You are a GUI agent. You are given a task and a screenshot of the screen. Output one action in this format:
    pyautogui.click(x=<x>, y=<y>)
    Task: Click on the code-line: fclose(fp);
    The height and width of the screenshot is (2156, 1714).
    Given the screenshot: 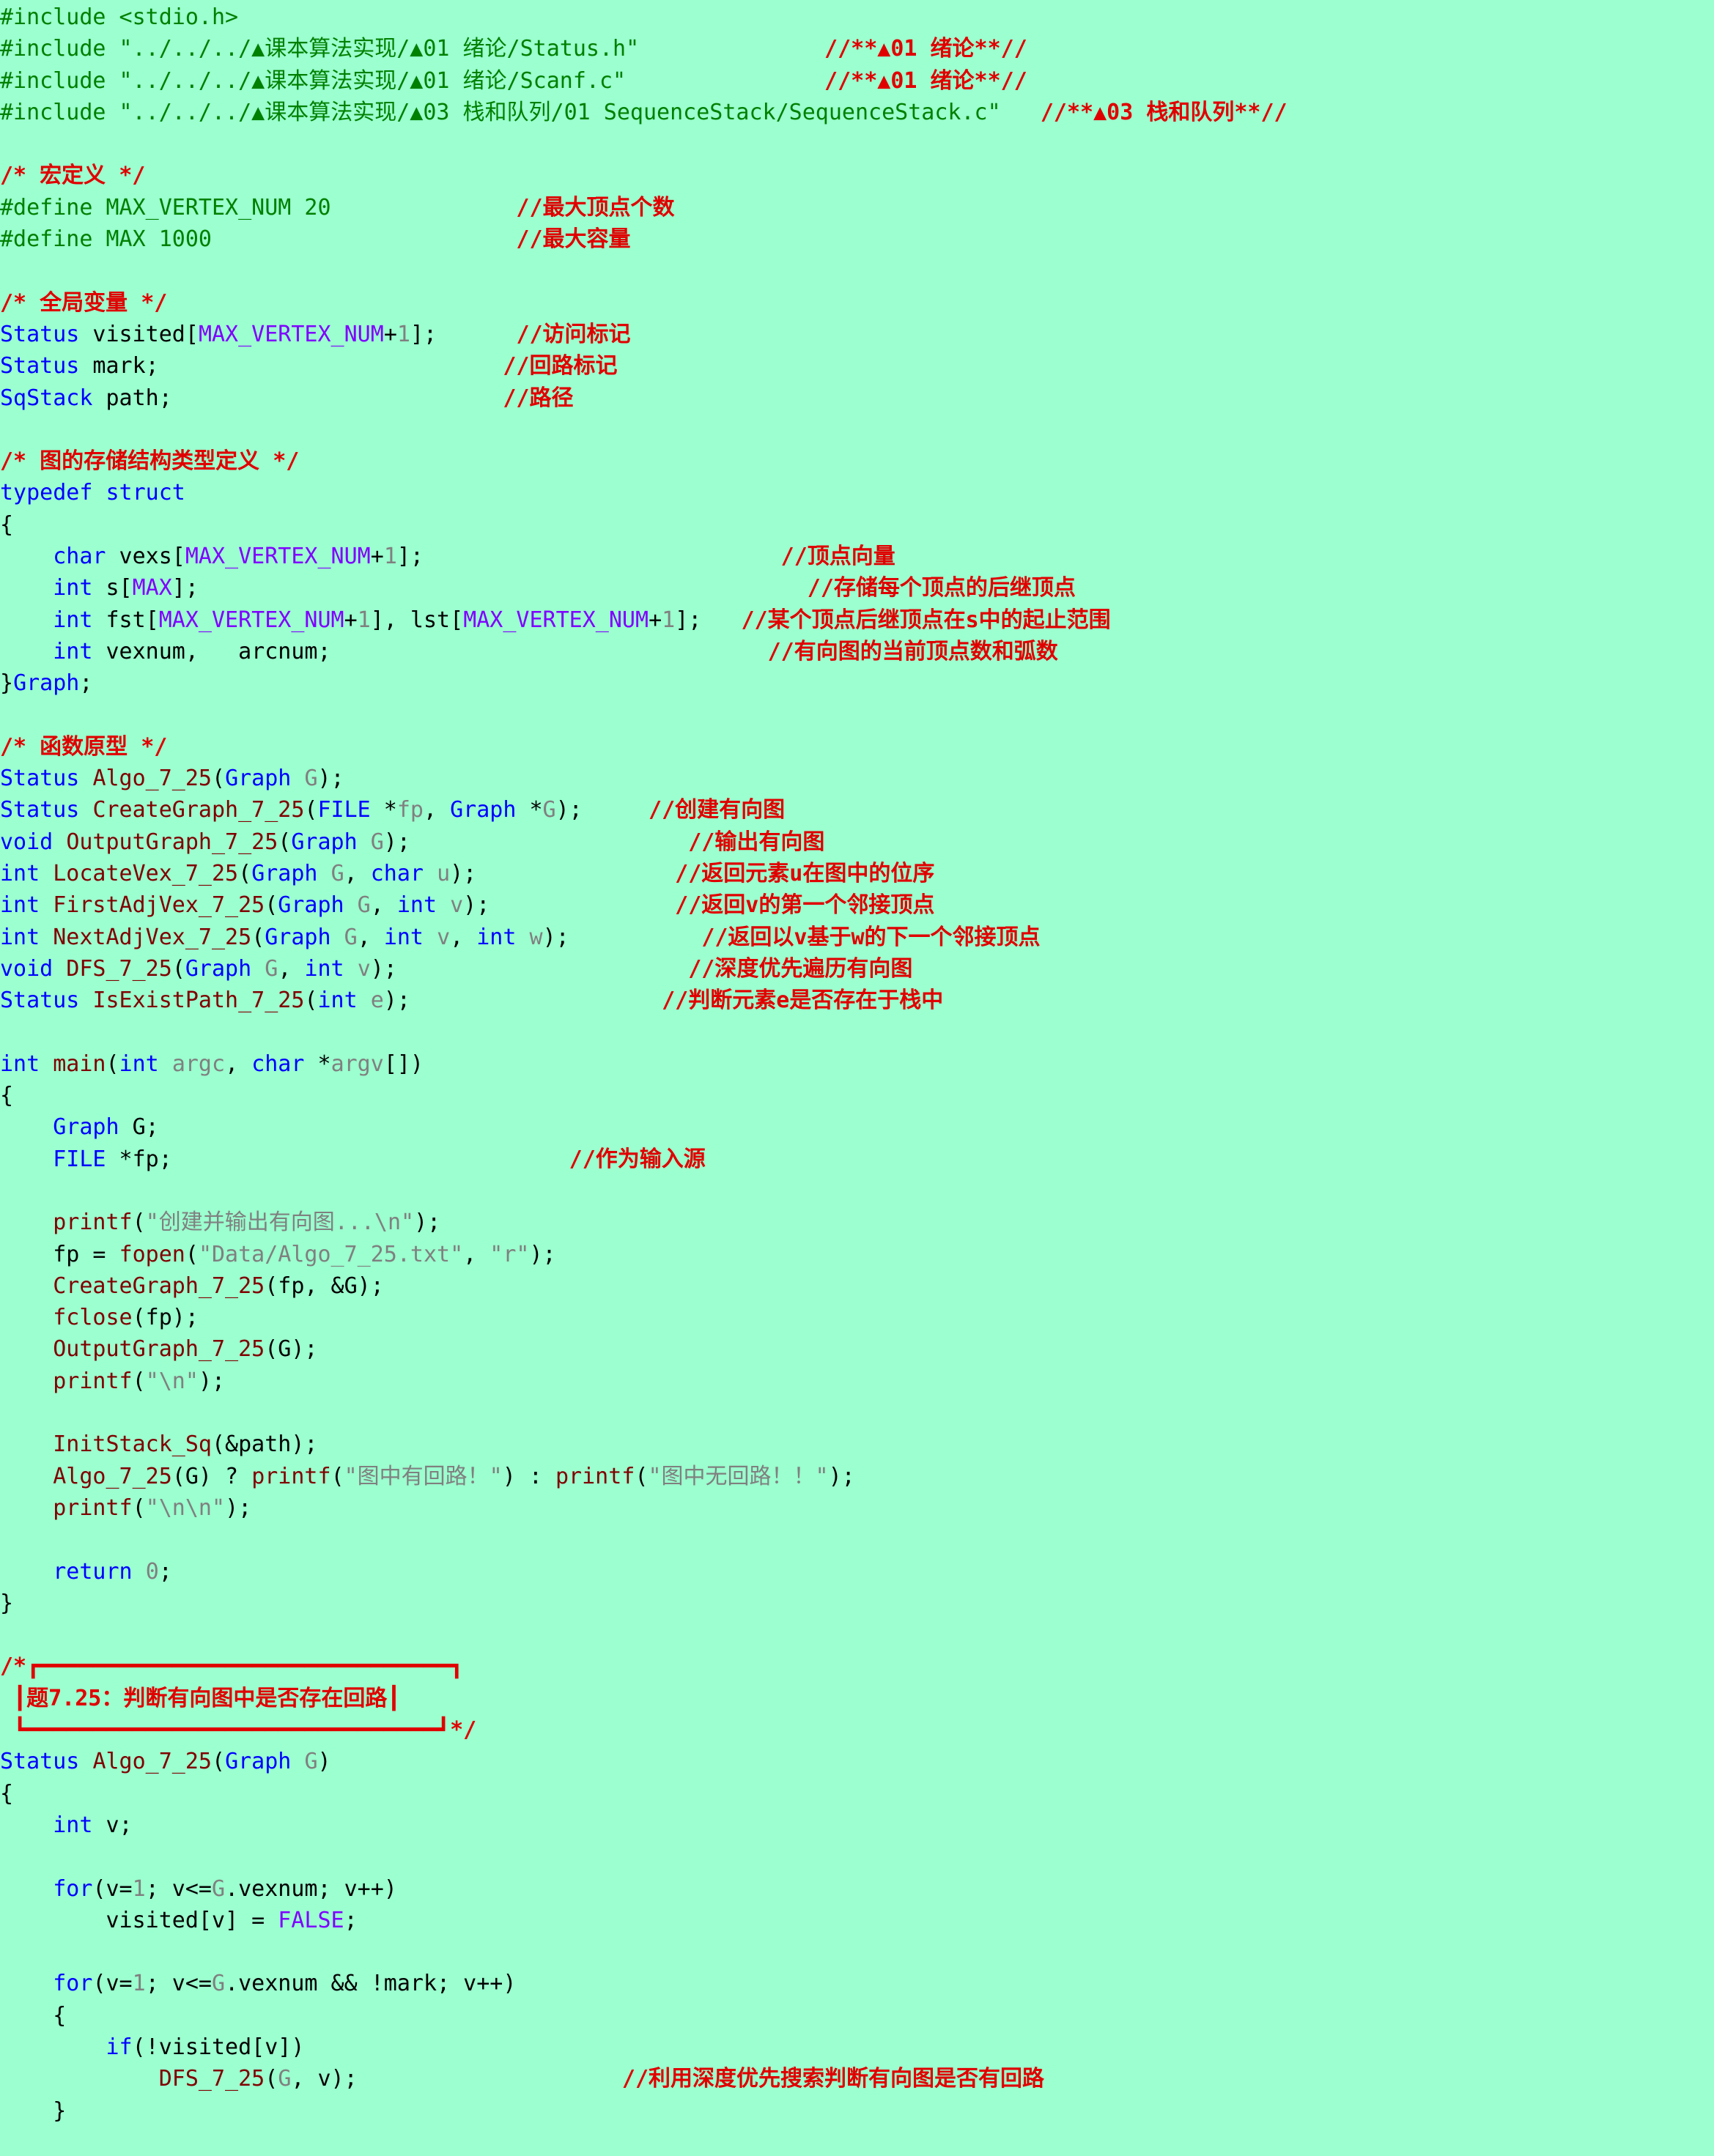 What is the action you would take?
    pyautogui.click(x=857, y=1317)
    